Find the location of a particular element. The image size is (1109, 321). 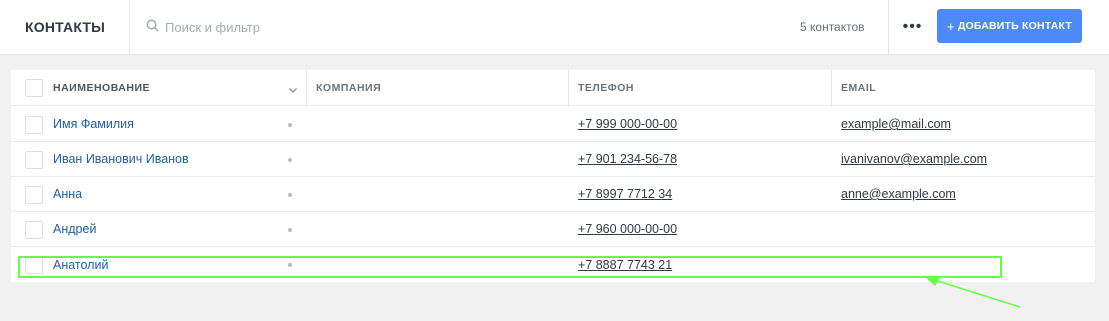

more-menu-button: ••• is located at coordinates (912, 27).